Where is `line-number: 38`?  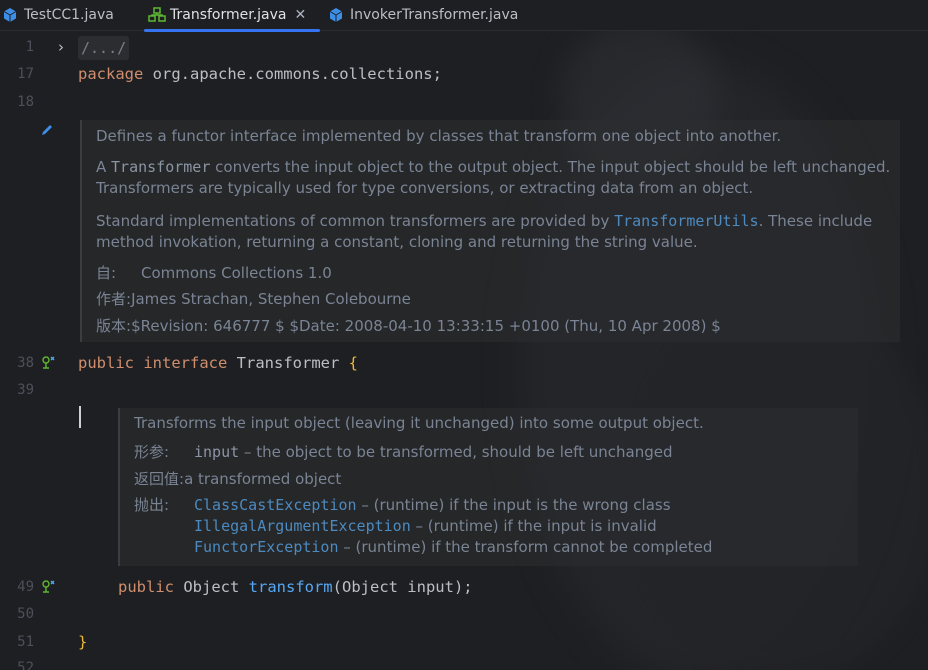
line-number: 38 is located at coordinates (25, 363).